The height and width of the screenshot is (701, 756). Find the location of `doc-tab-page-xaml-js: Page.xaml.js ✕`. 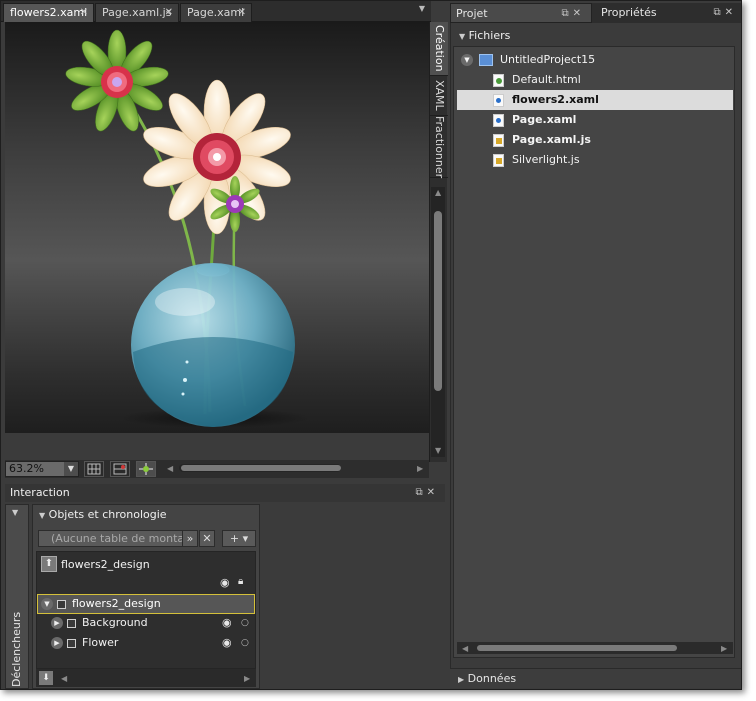

doc-tab-page-xaml-js: Page.xaml.js ✕ is located at coordinates (137, 12).